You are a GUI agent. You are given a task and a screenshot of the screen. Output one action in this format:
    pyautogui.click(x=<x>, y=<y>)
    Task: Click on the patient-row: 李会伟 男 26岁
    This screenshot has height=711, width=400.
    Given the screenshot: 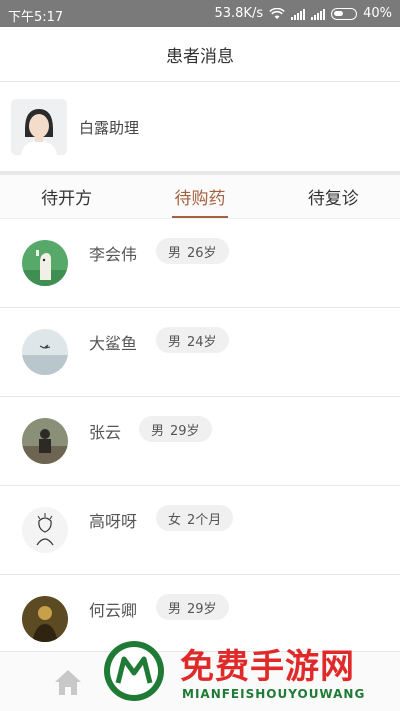 What is the action you would take?
    pyautogui.click(x=200, y=263)
    